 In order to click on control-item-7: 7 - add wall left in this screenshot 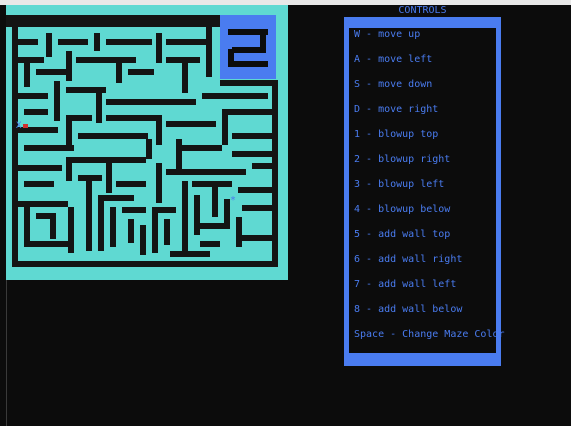, I will do `click(405, 284)`.